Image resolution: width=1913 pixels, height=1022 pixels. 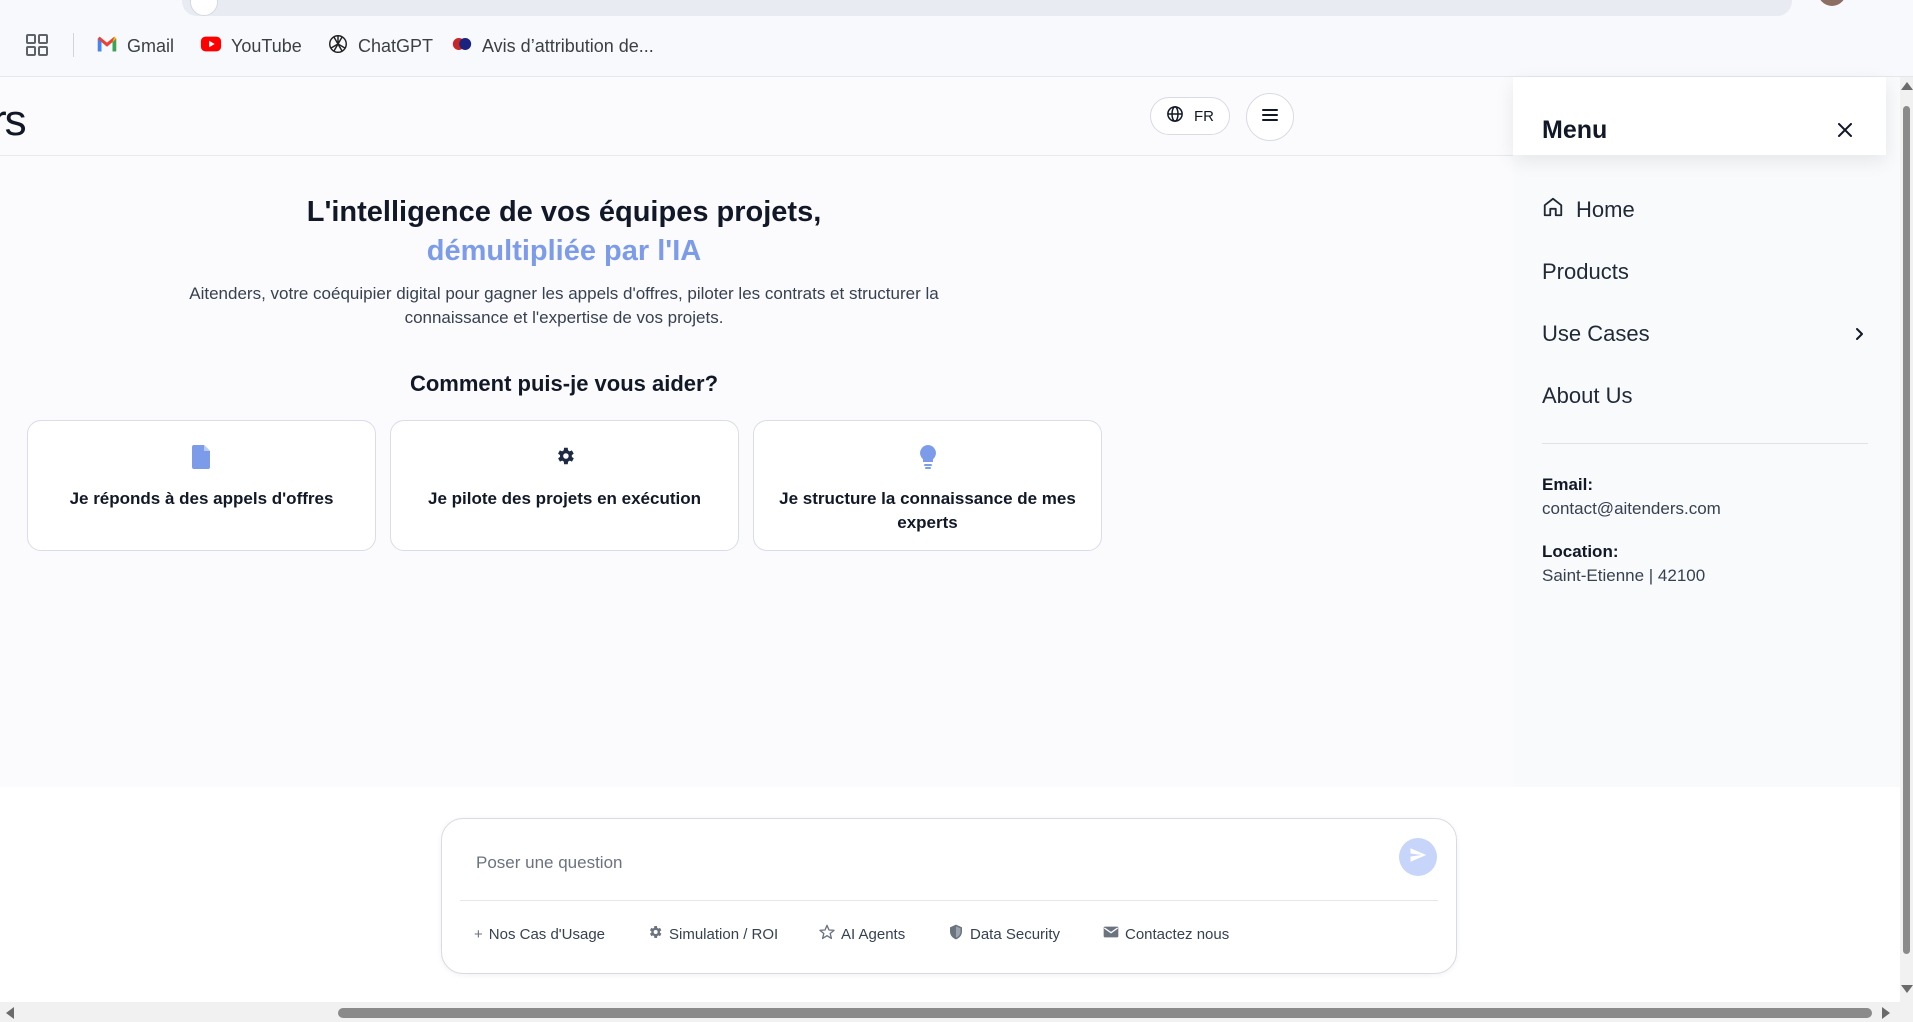 What do you see at coordinates (37, 45) in the screenshot?
I see `apps-grid-icon` at bounding box center [37, 45].